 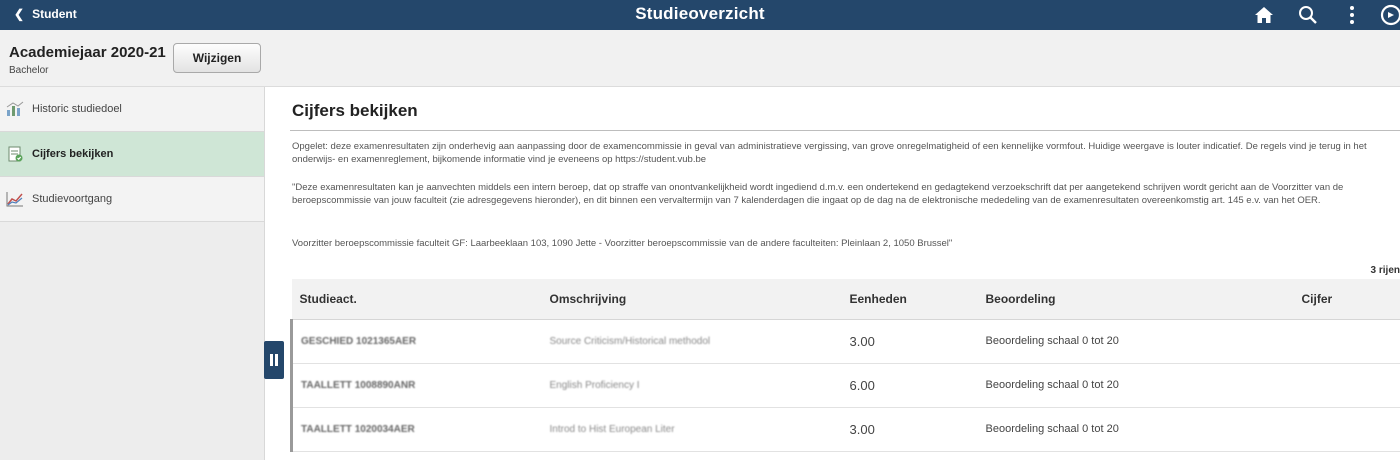 What do you see at coordinates (909, 299) in the screenshot?
I see `column-header-eenheden: Eenheden` at bounding box center [909, 299].